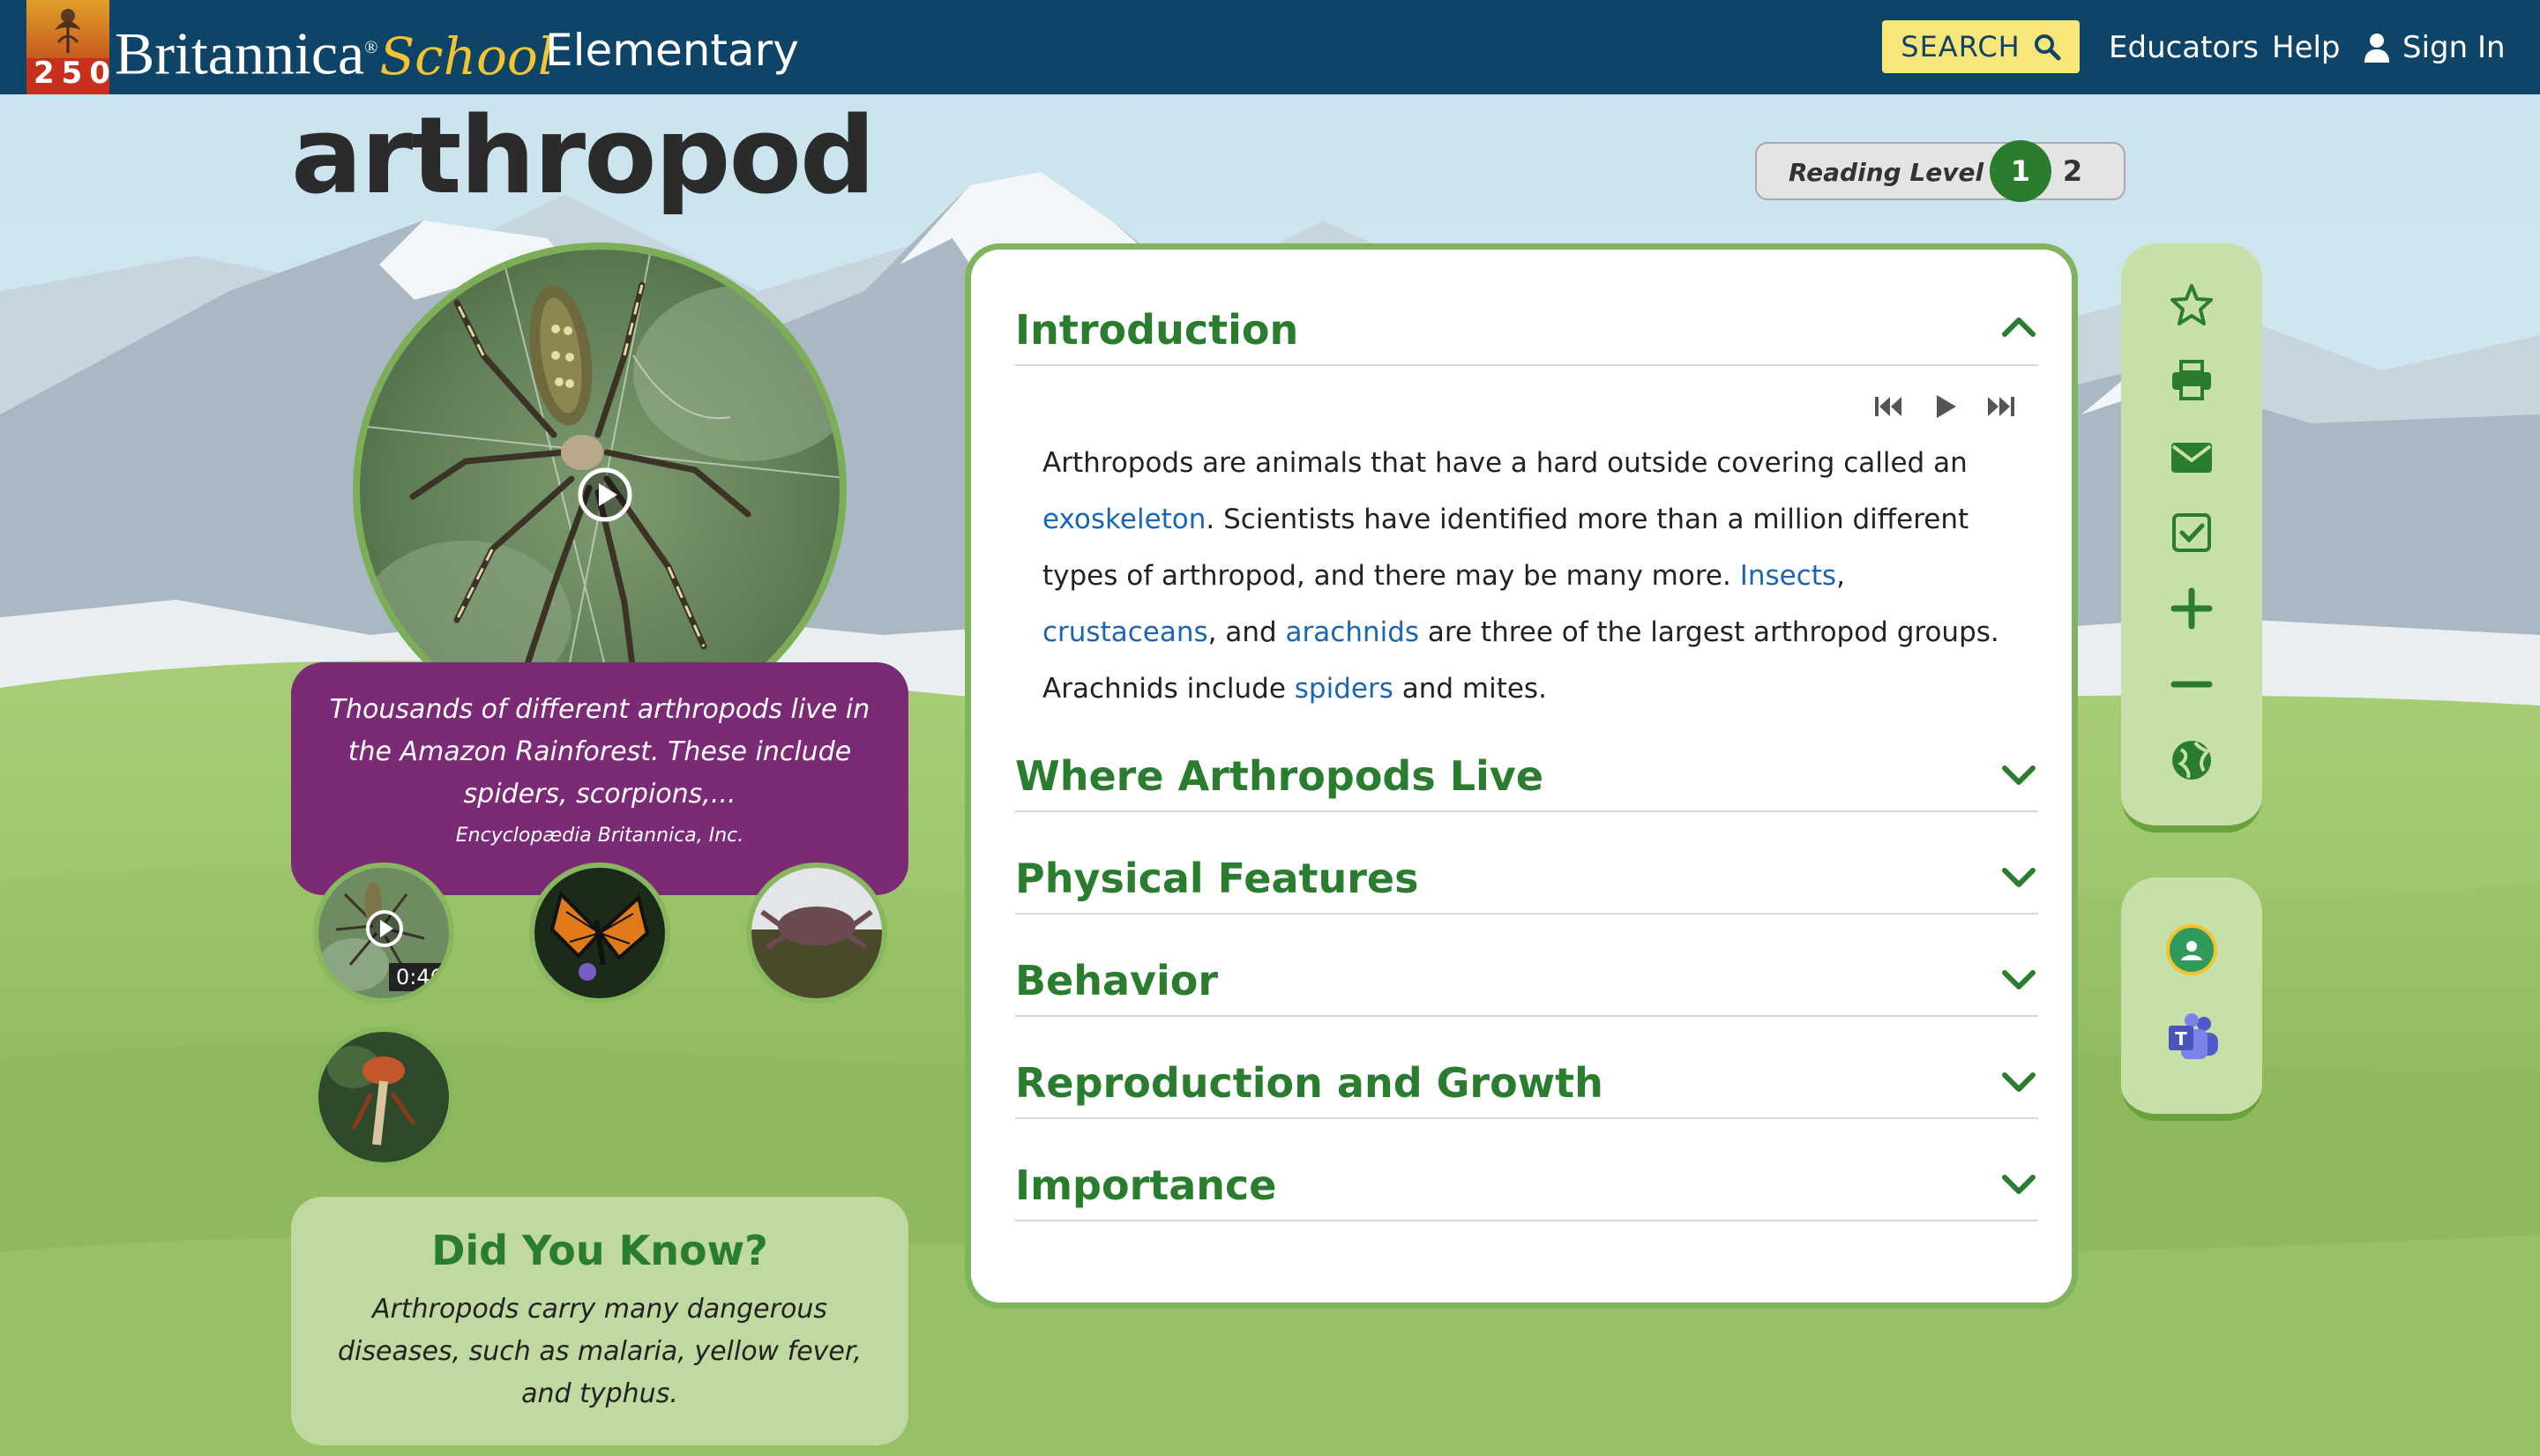 The width and height of the screenshot is (2540, 1456). What do you see at coordinates (2047, 47) in the screenshot?
I see `search-icon` at bounding box center [2047, 47].